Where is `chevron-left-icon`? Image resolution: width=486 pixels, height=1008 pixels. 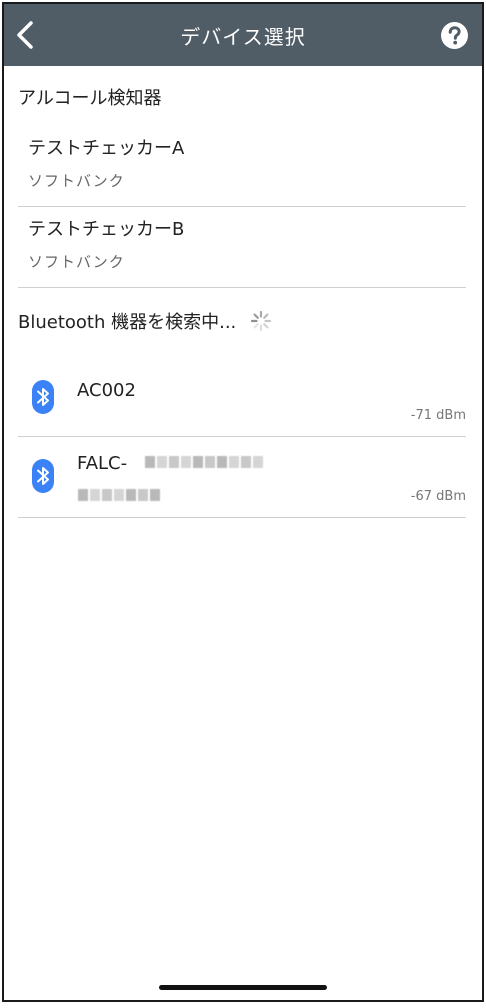 chevron-left-icon is located at coordinates (26, 35).